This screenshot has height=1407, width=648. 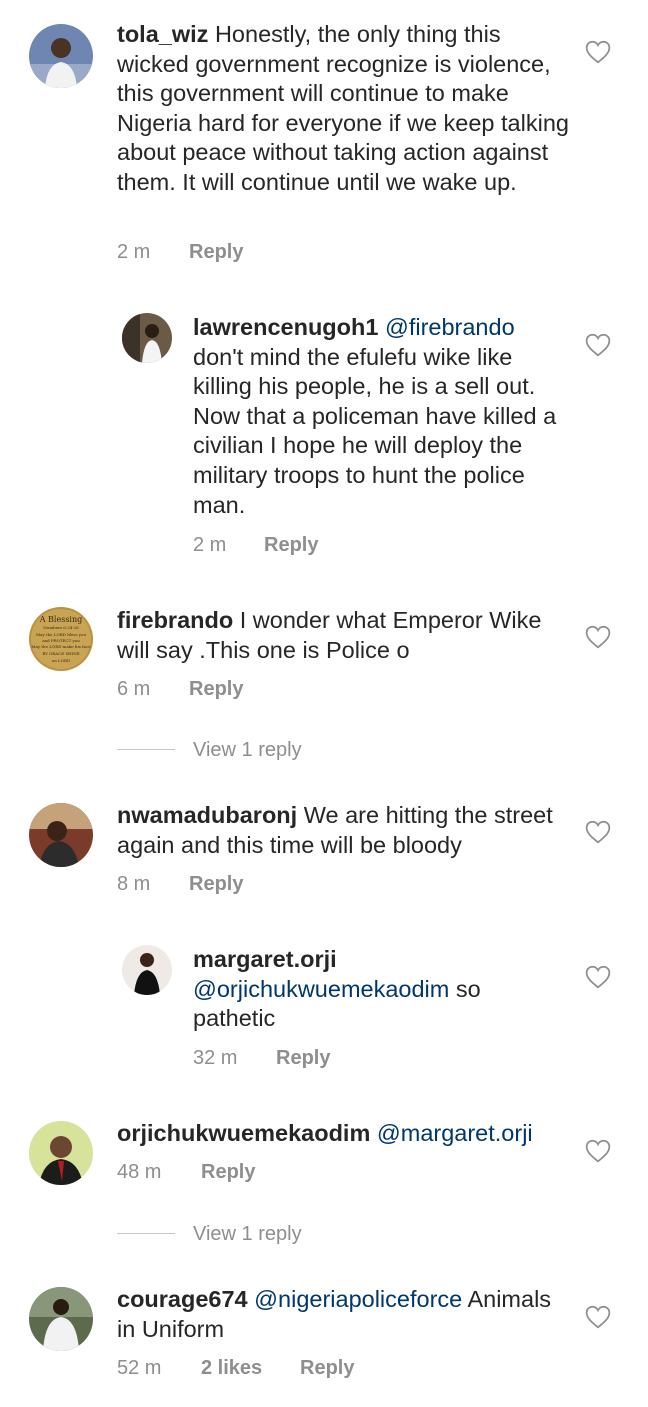 I want to click on timestamp: 48 m, so click(x=139, y=1172).